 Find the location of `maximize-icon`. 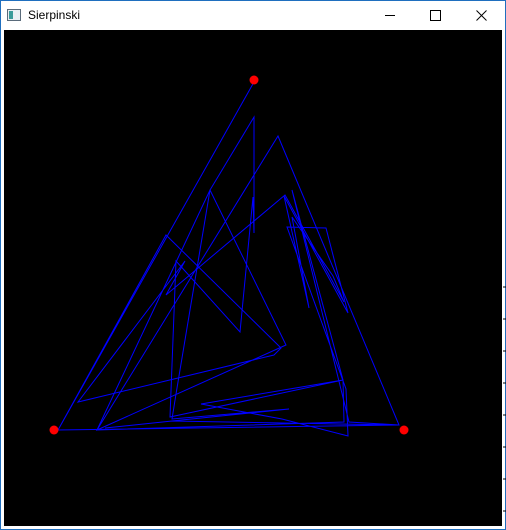

maximize-icon is located at coordinates (435, 15).